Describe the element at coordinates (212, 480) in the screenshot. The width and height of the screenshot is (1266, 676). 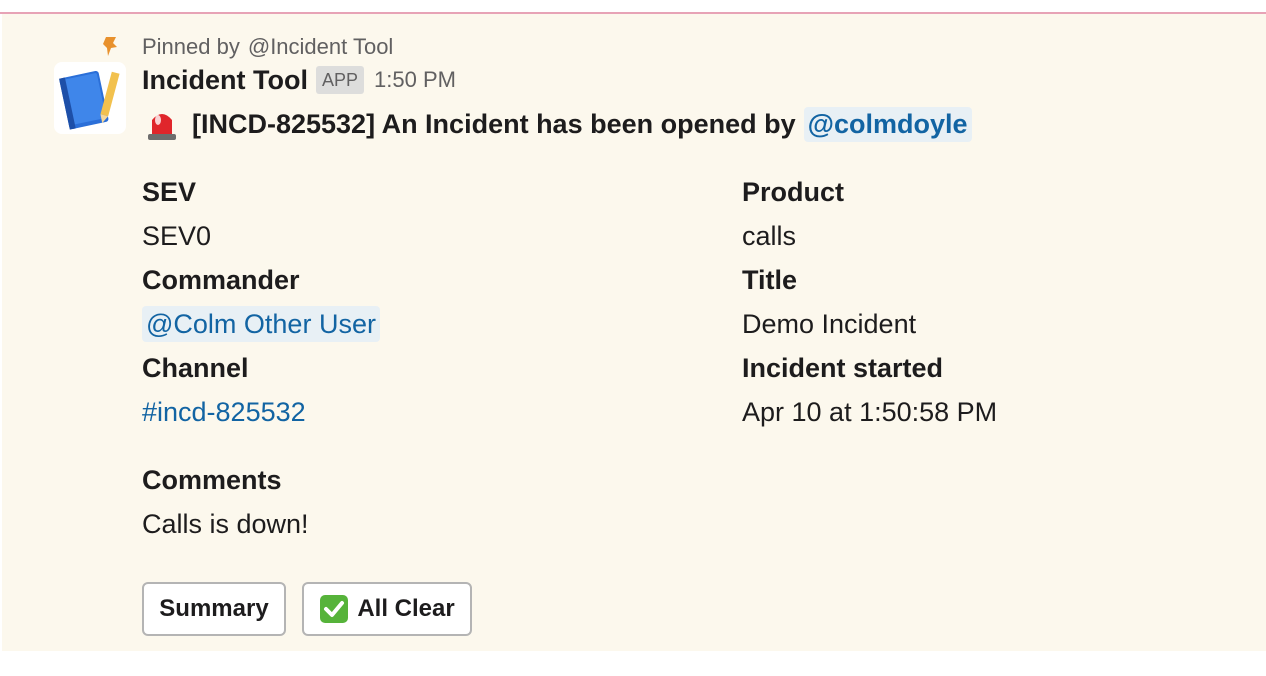
I see `comments-label: Comments` at that location.